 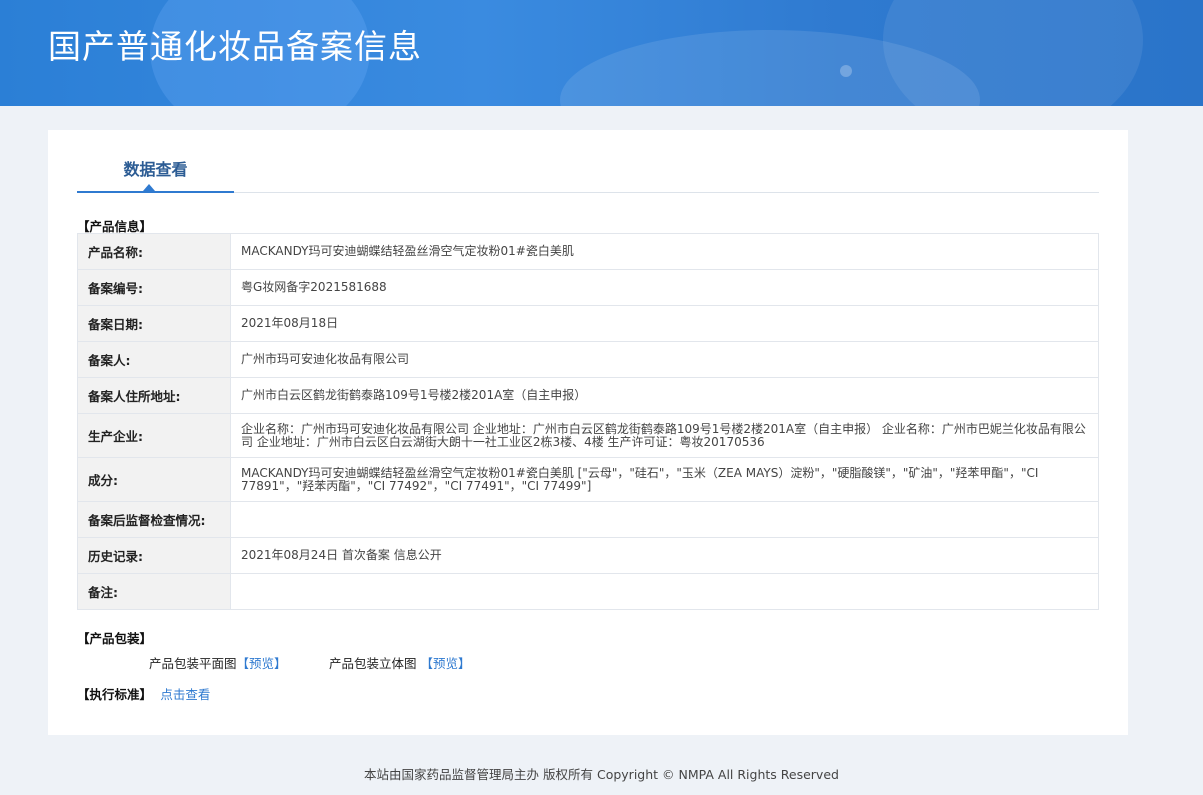 I want to click on packaging-section-title: 【产品包装】, so click(x=115, y=638).